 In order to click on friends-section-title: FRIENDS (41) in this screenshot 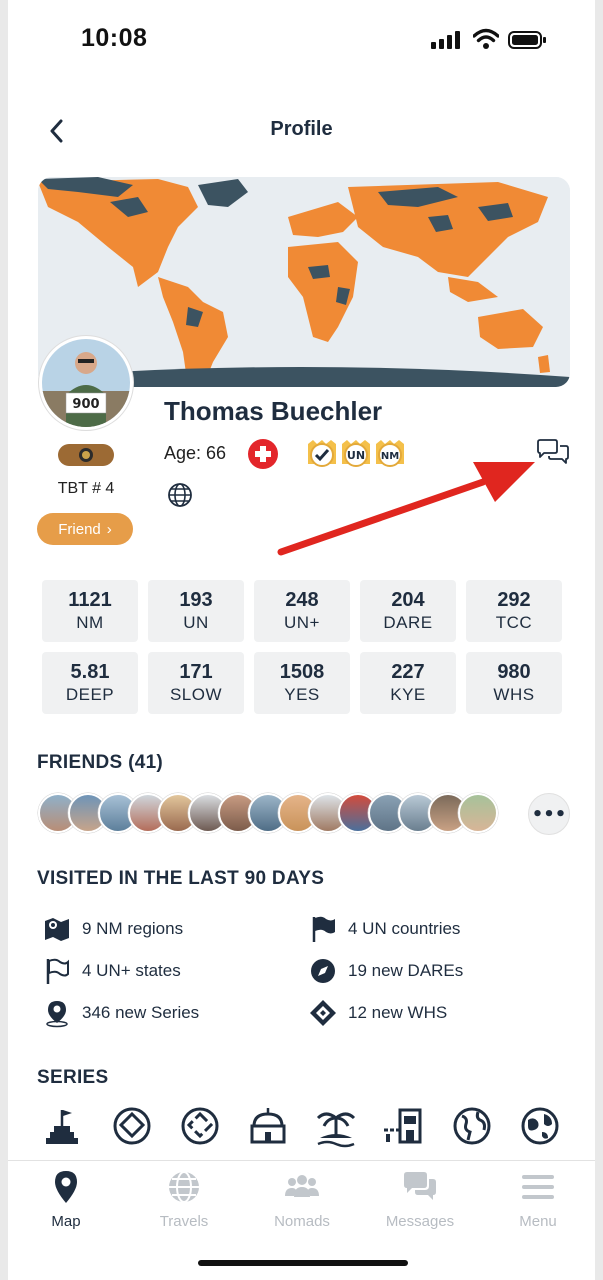, I will do `click(100, 762)`.